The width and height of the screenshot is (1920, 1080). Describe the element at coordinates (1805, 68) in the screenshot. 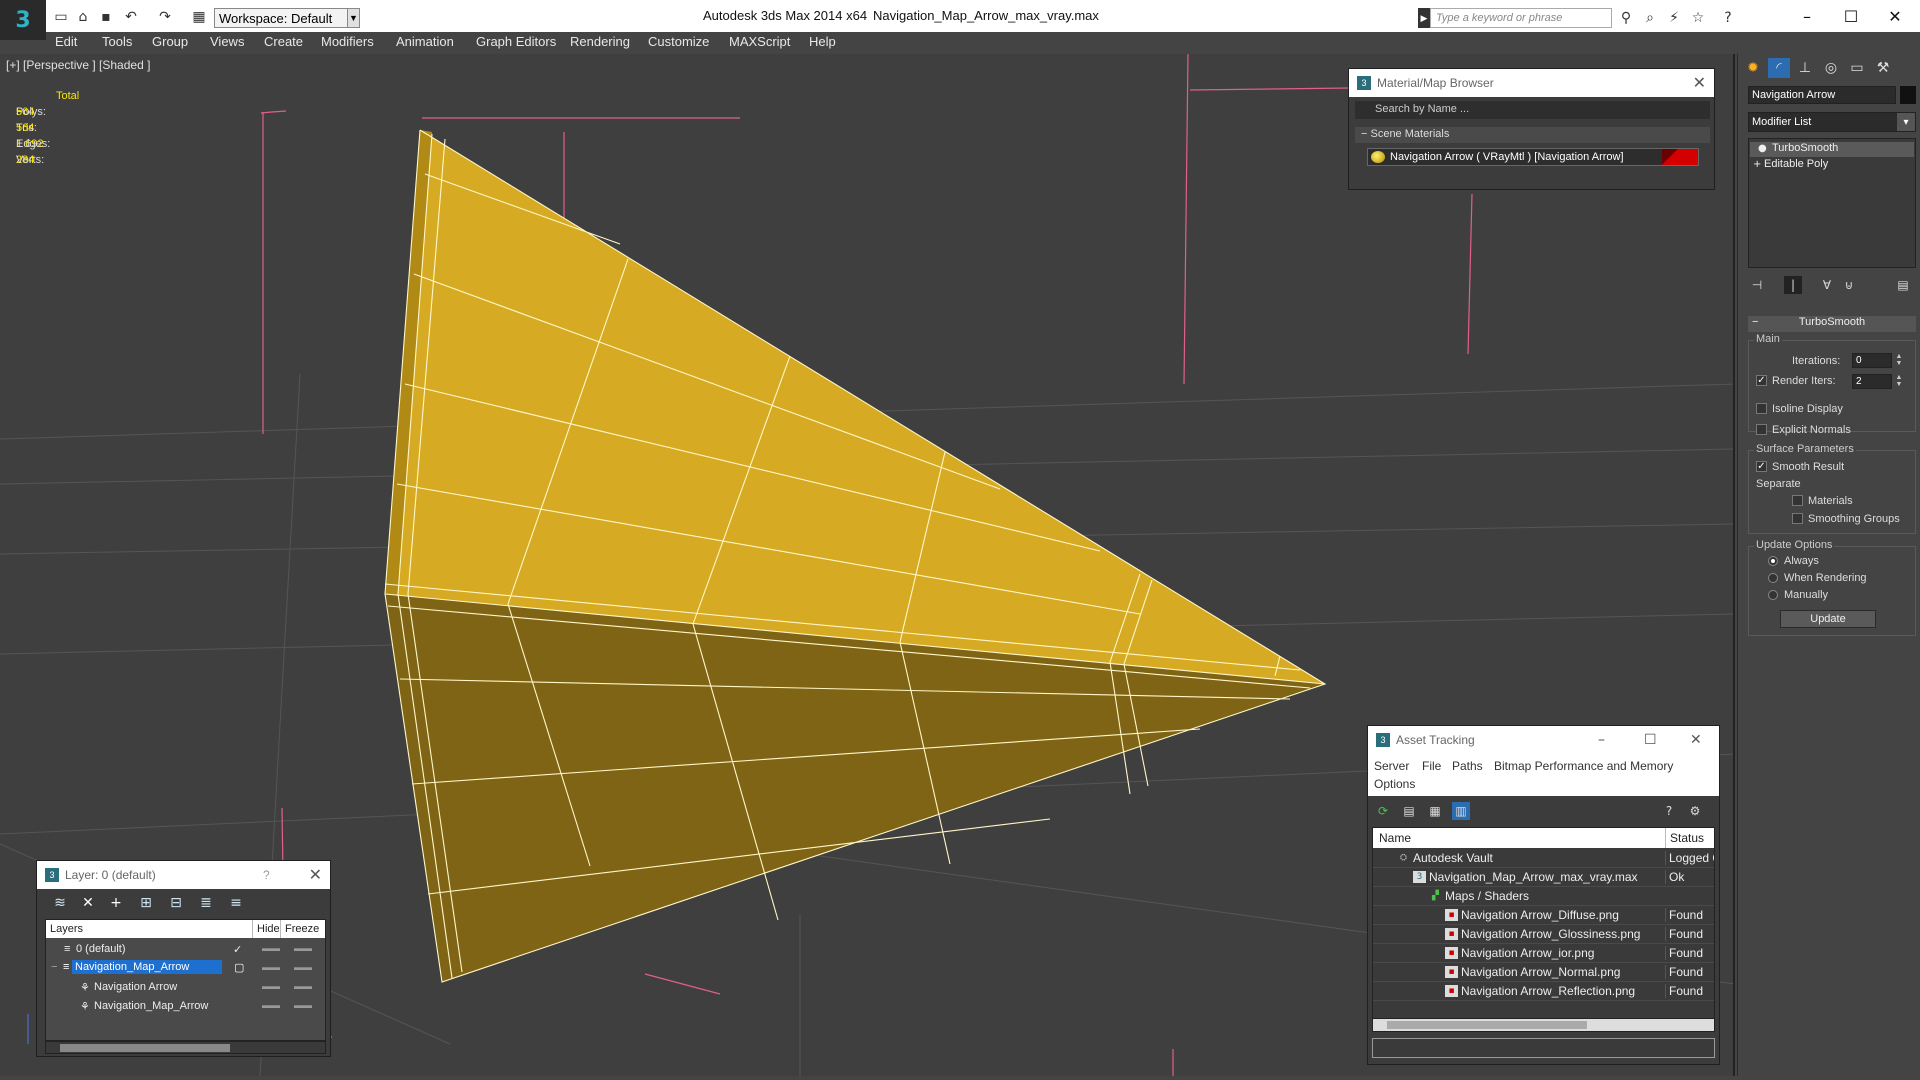

I see `hierarchy-tab-icon: ⊥` at that location.